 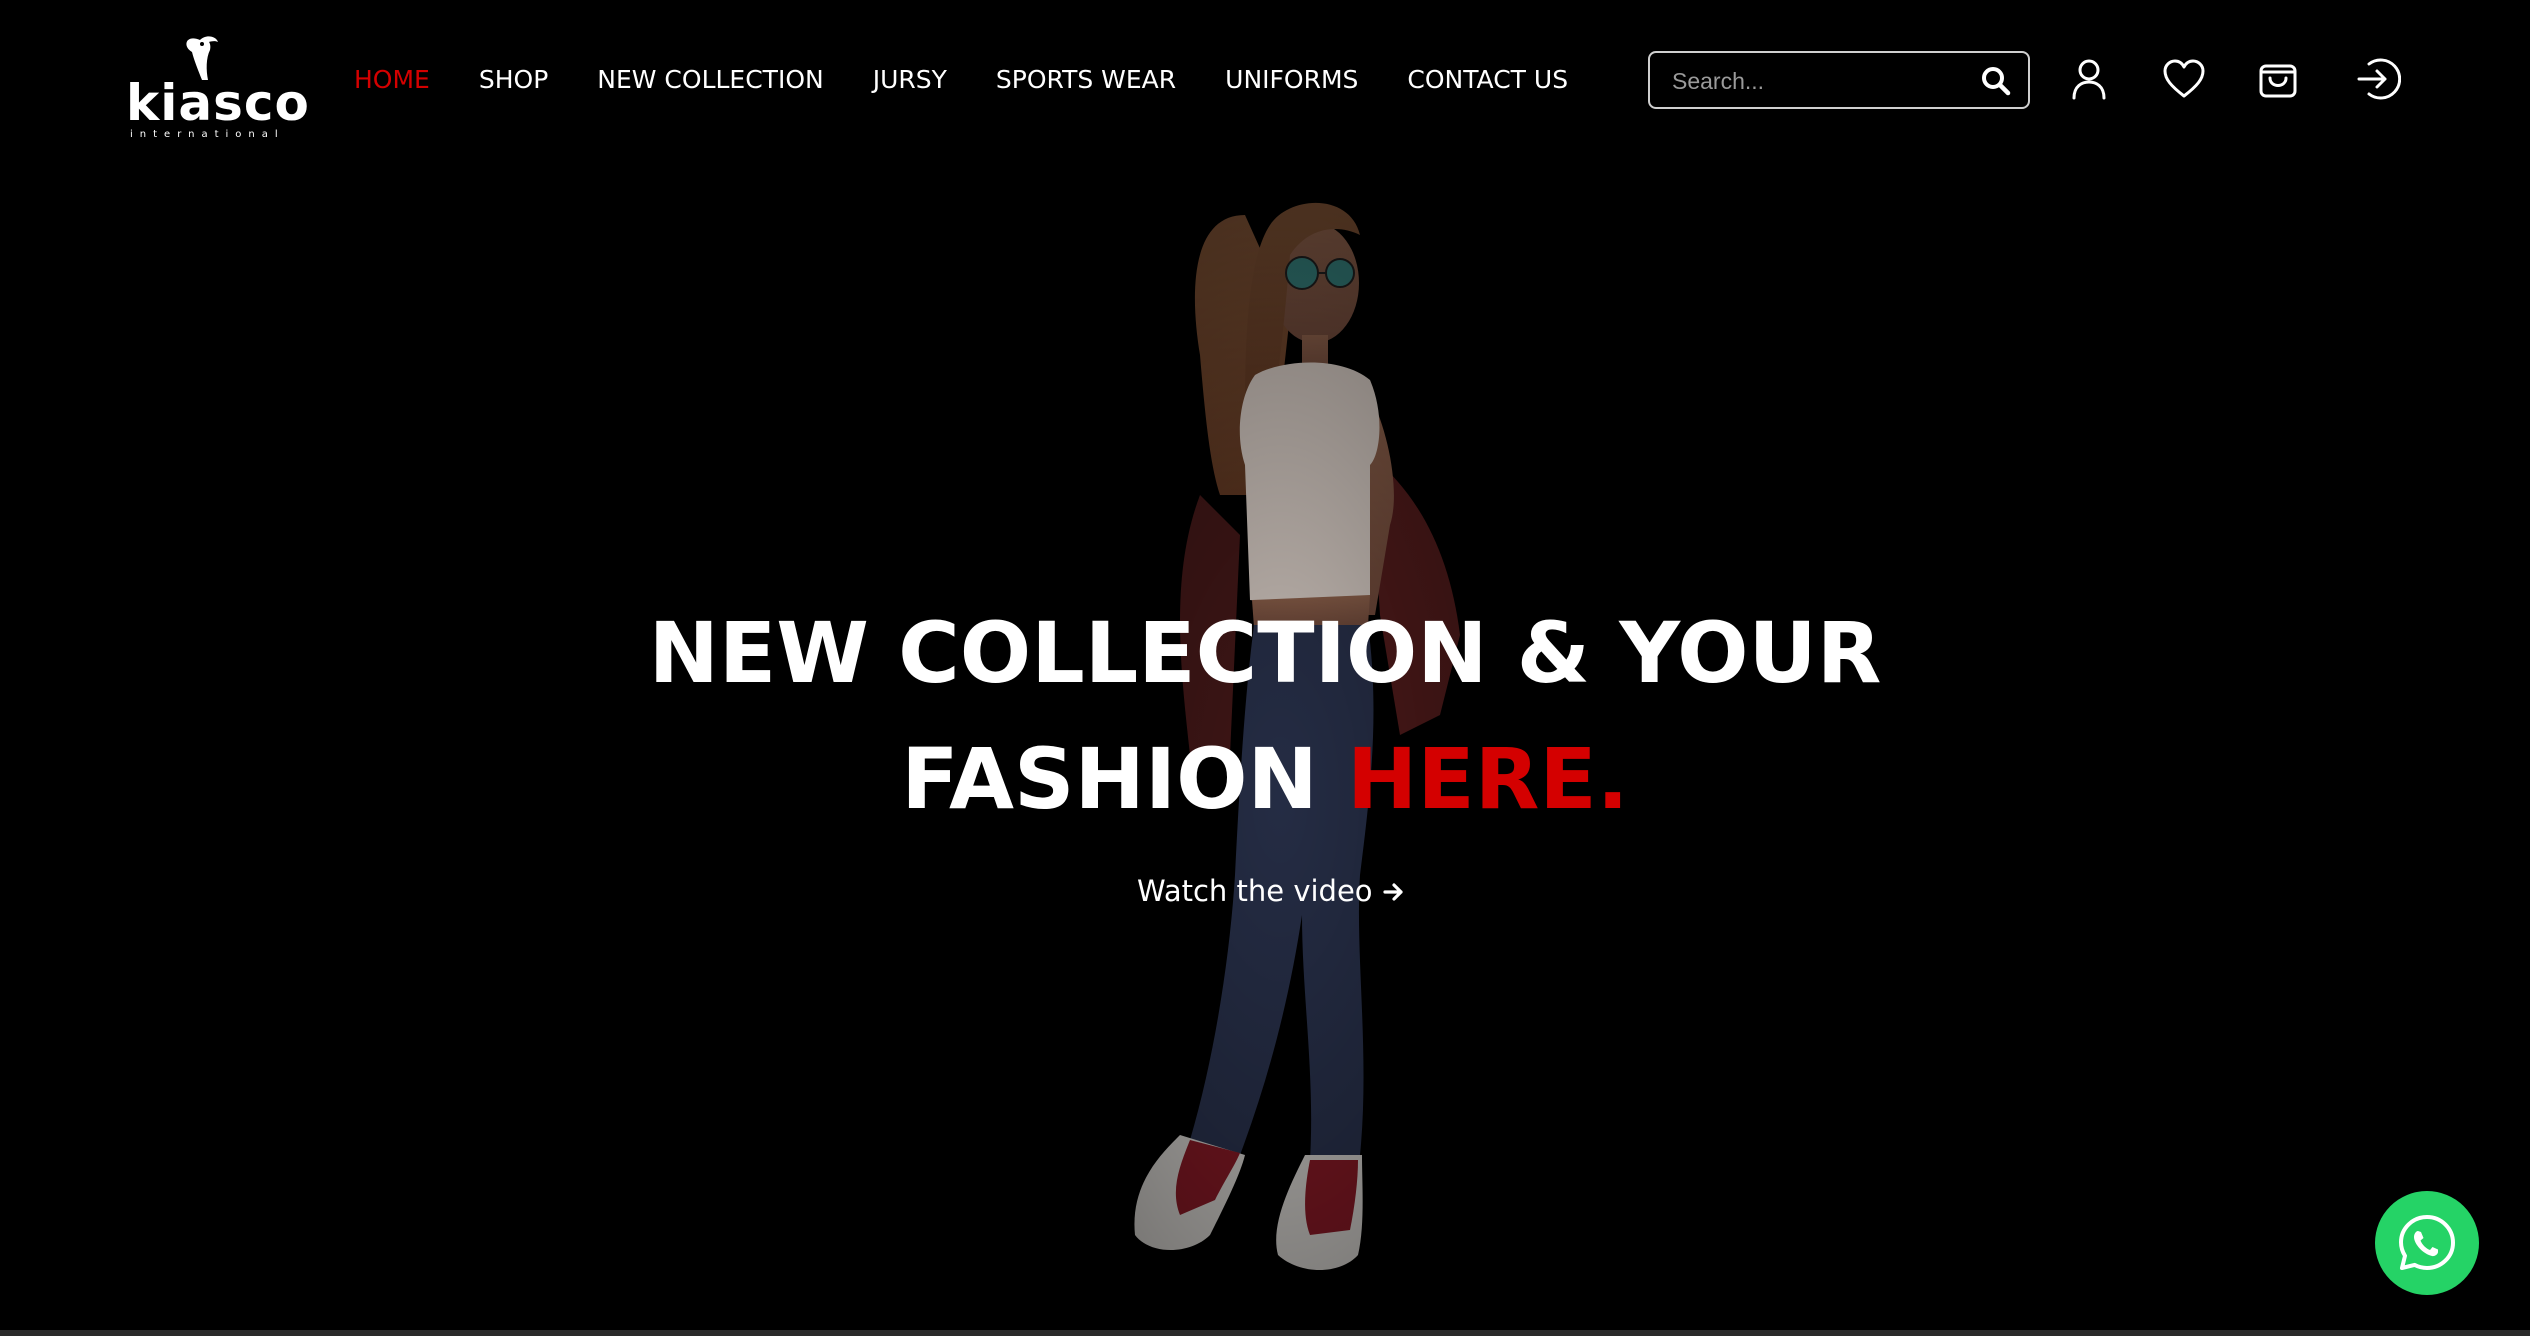 I want to click on search-box, so click(x=1839, y=80).